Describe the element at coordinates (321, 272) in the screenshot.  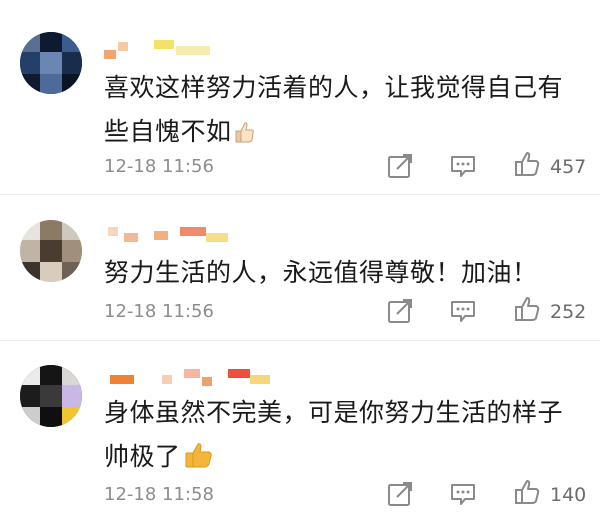
I see `comment-text: 努力生活的人，永远值得尊敬！加油！` at that location.